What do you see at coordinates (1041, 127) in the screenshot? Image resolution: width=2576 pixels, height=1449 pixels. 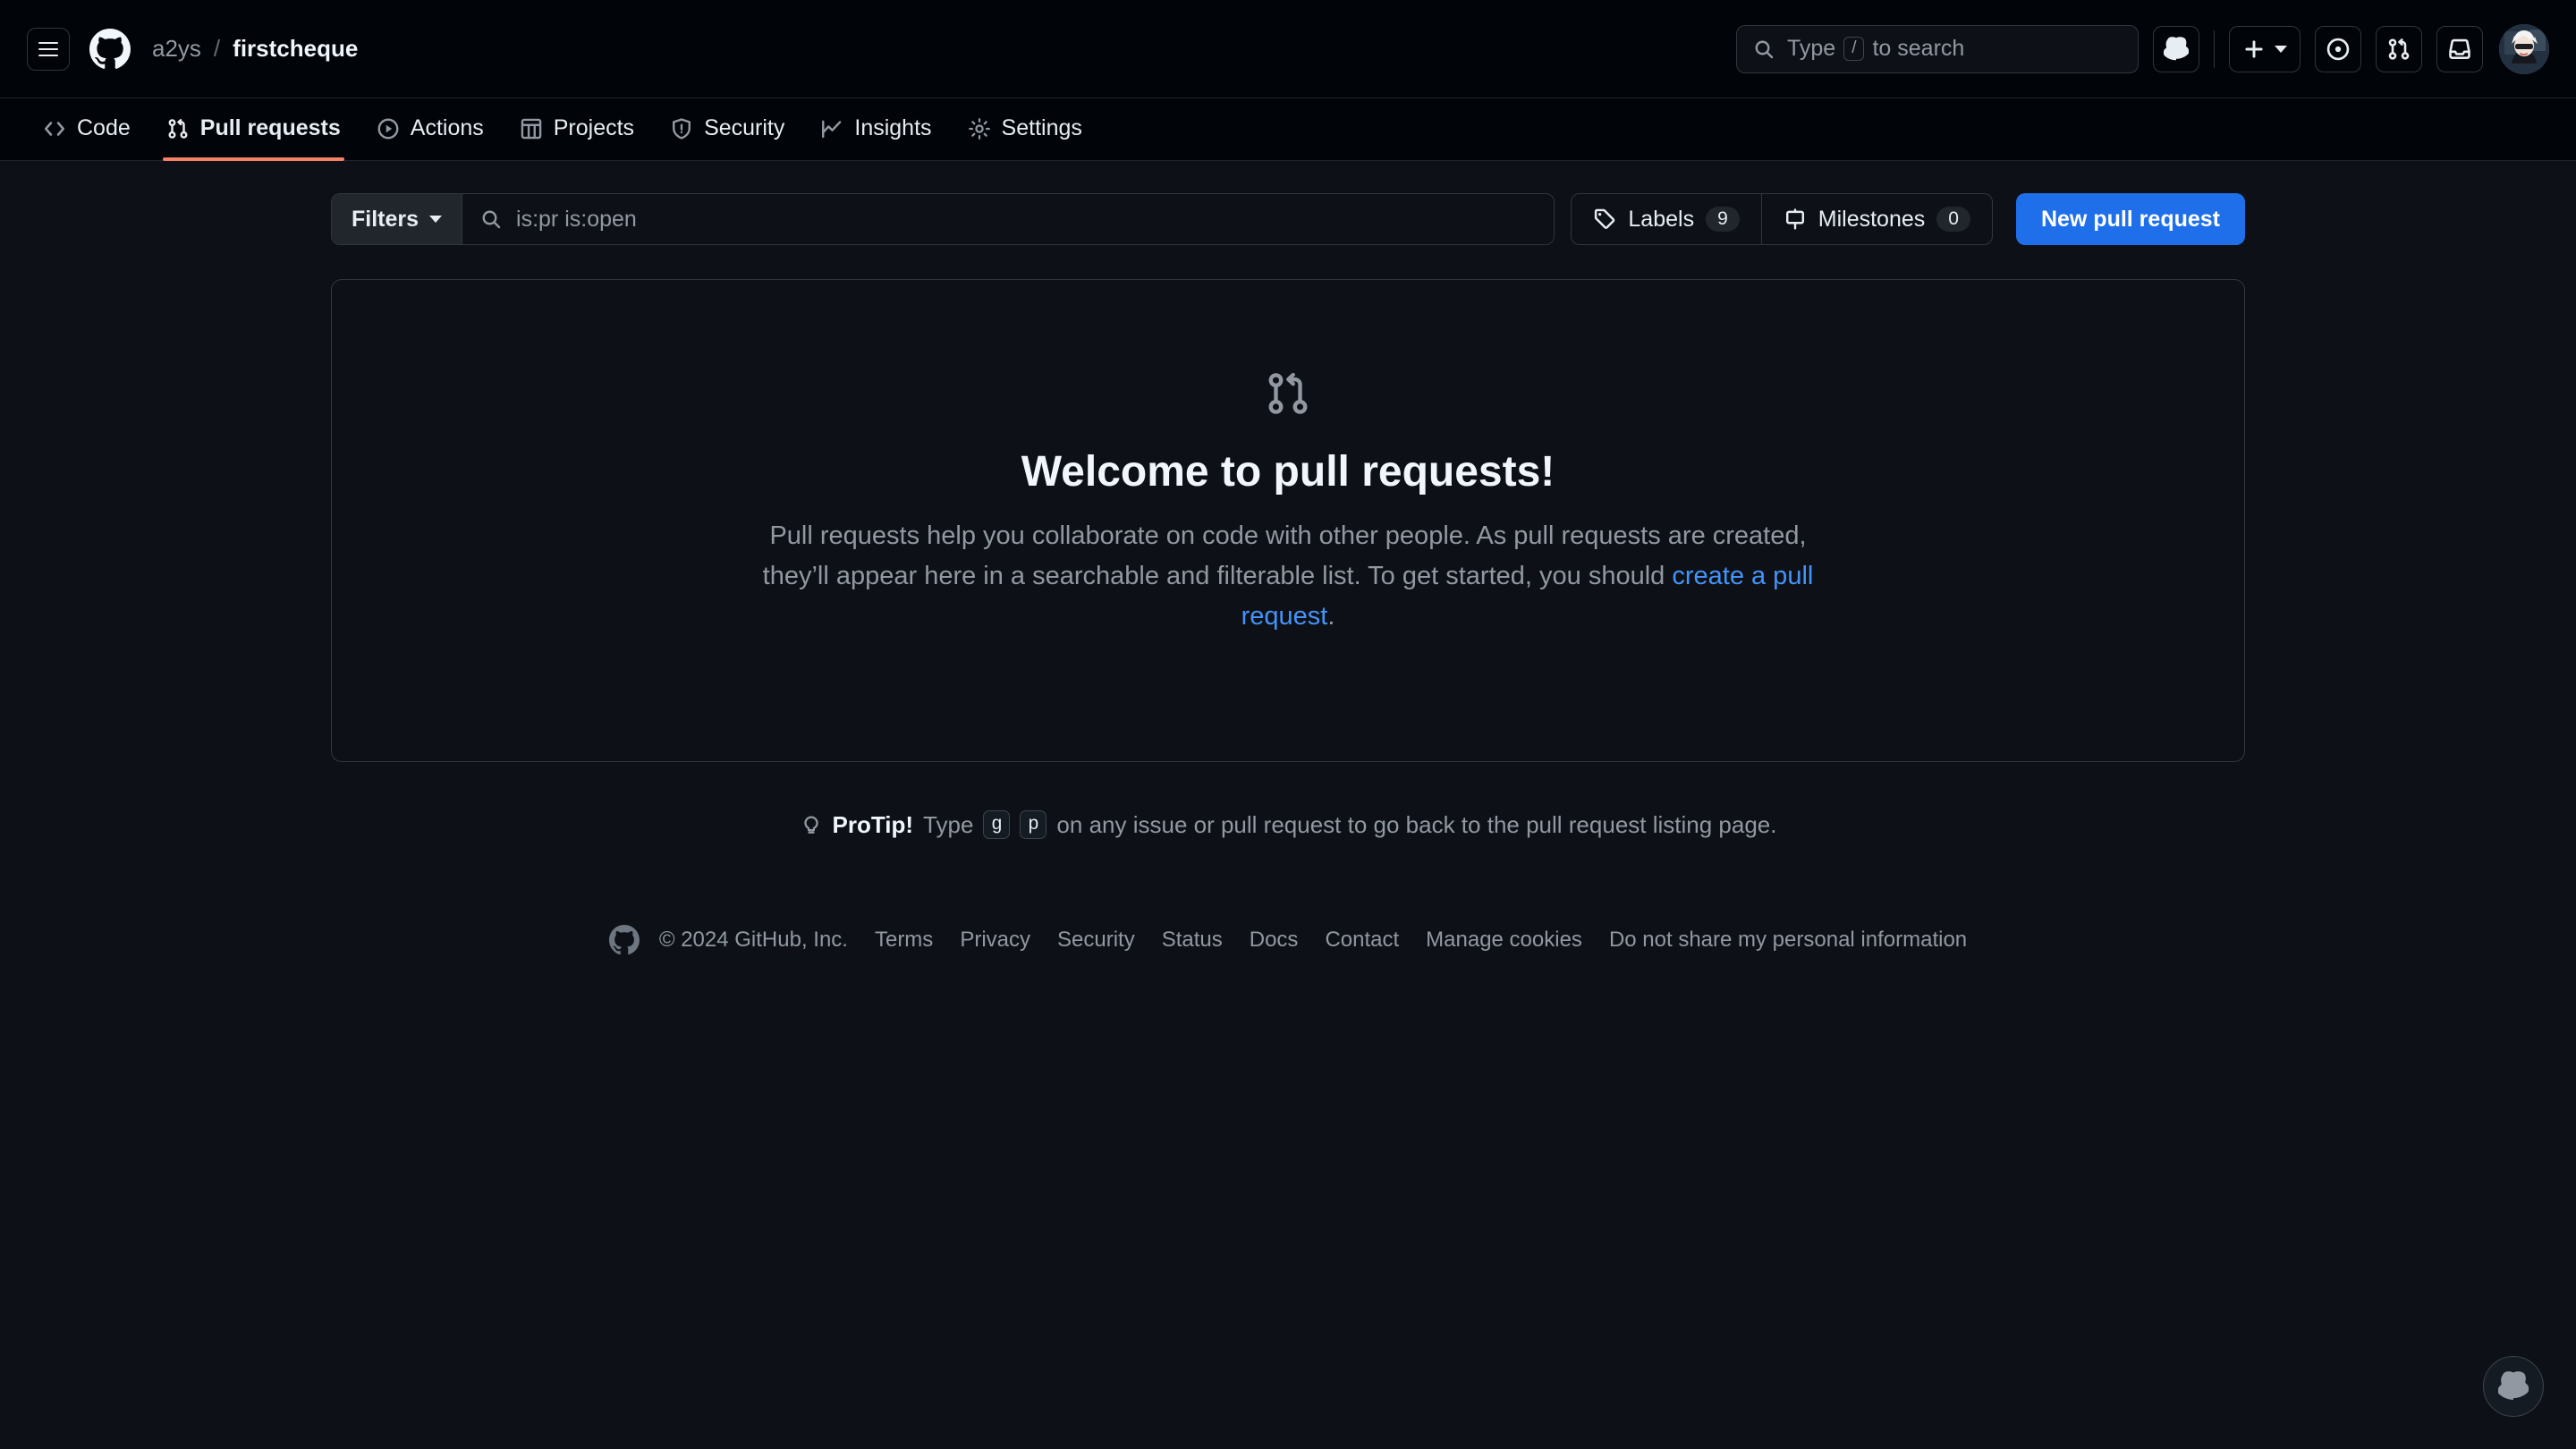 I see `tab-label: Settings` at bounding box center [1041, 127].